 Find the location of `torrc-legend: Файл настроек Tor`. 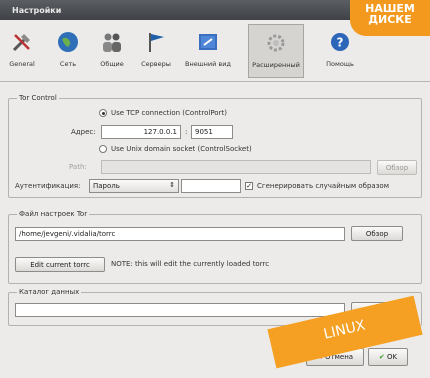

torrc-legend: Файл настроек Tor is located at coordinates (53, 214).